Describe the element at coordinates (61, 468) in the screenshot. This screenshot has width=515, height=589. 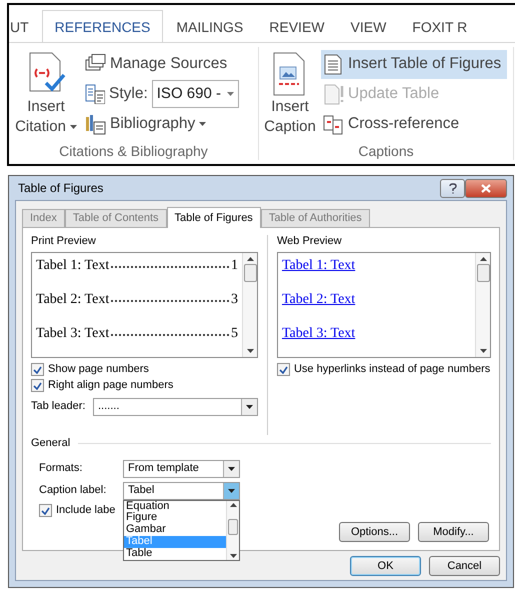
I see `field-label: Formats:` at that location.